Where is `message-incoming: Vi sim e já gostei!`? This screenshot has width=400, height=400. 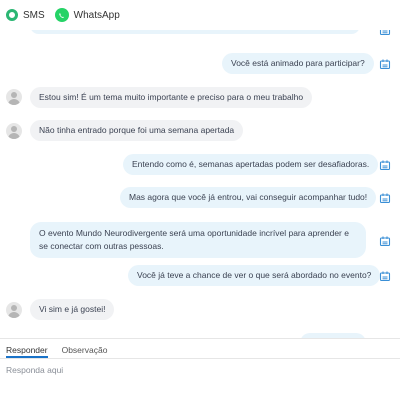
message-incoming: Vi sim e já gostei! is located at coordinates (72, 309).